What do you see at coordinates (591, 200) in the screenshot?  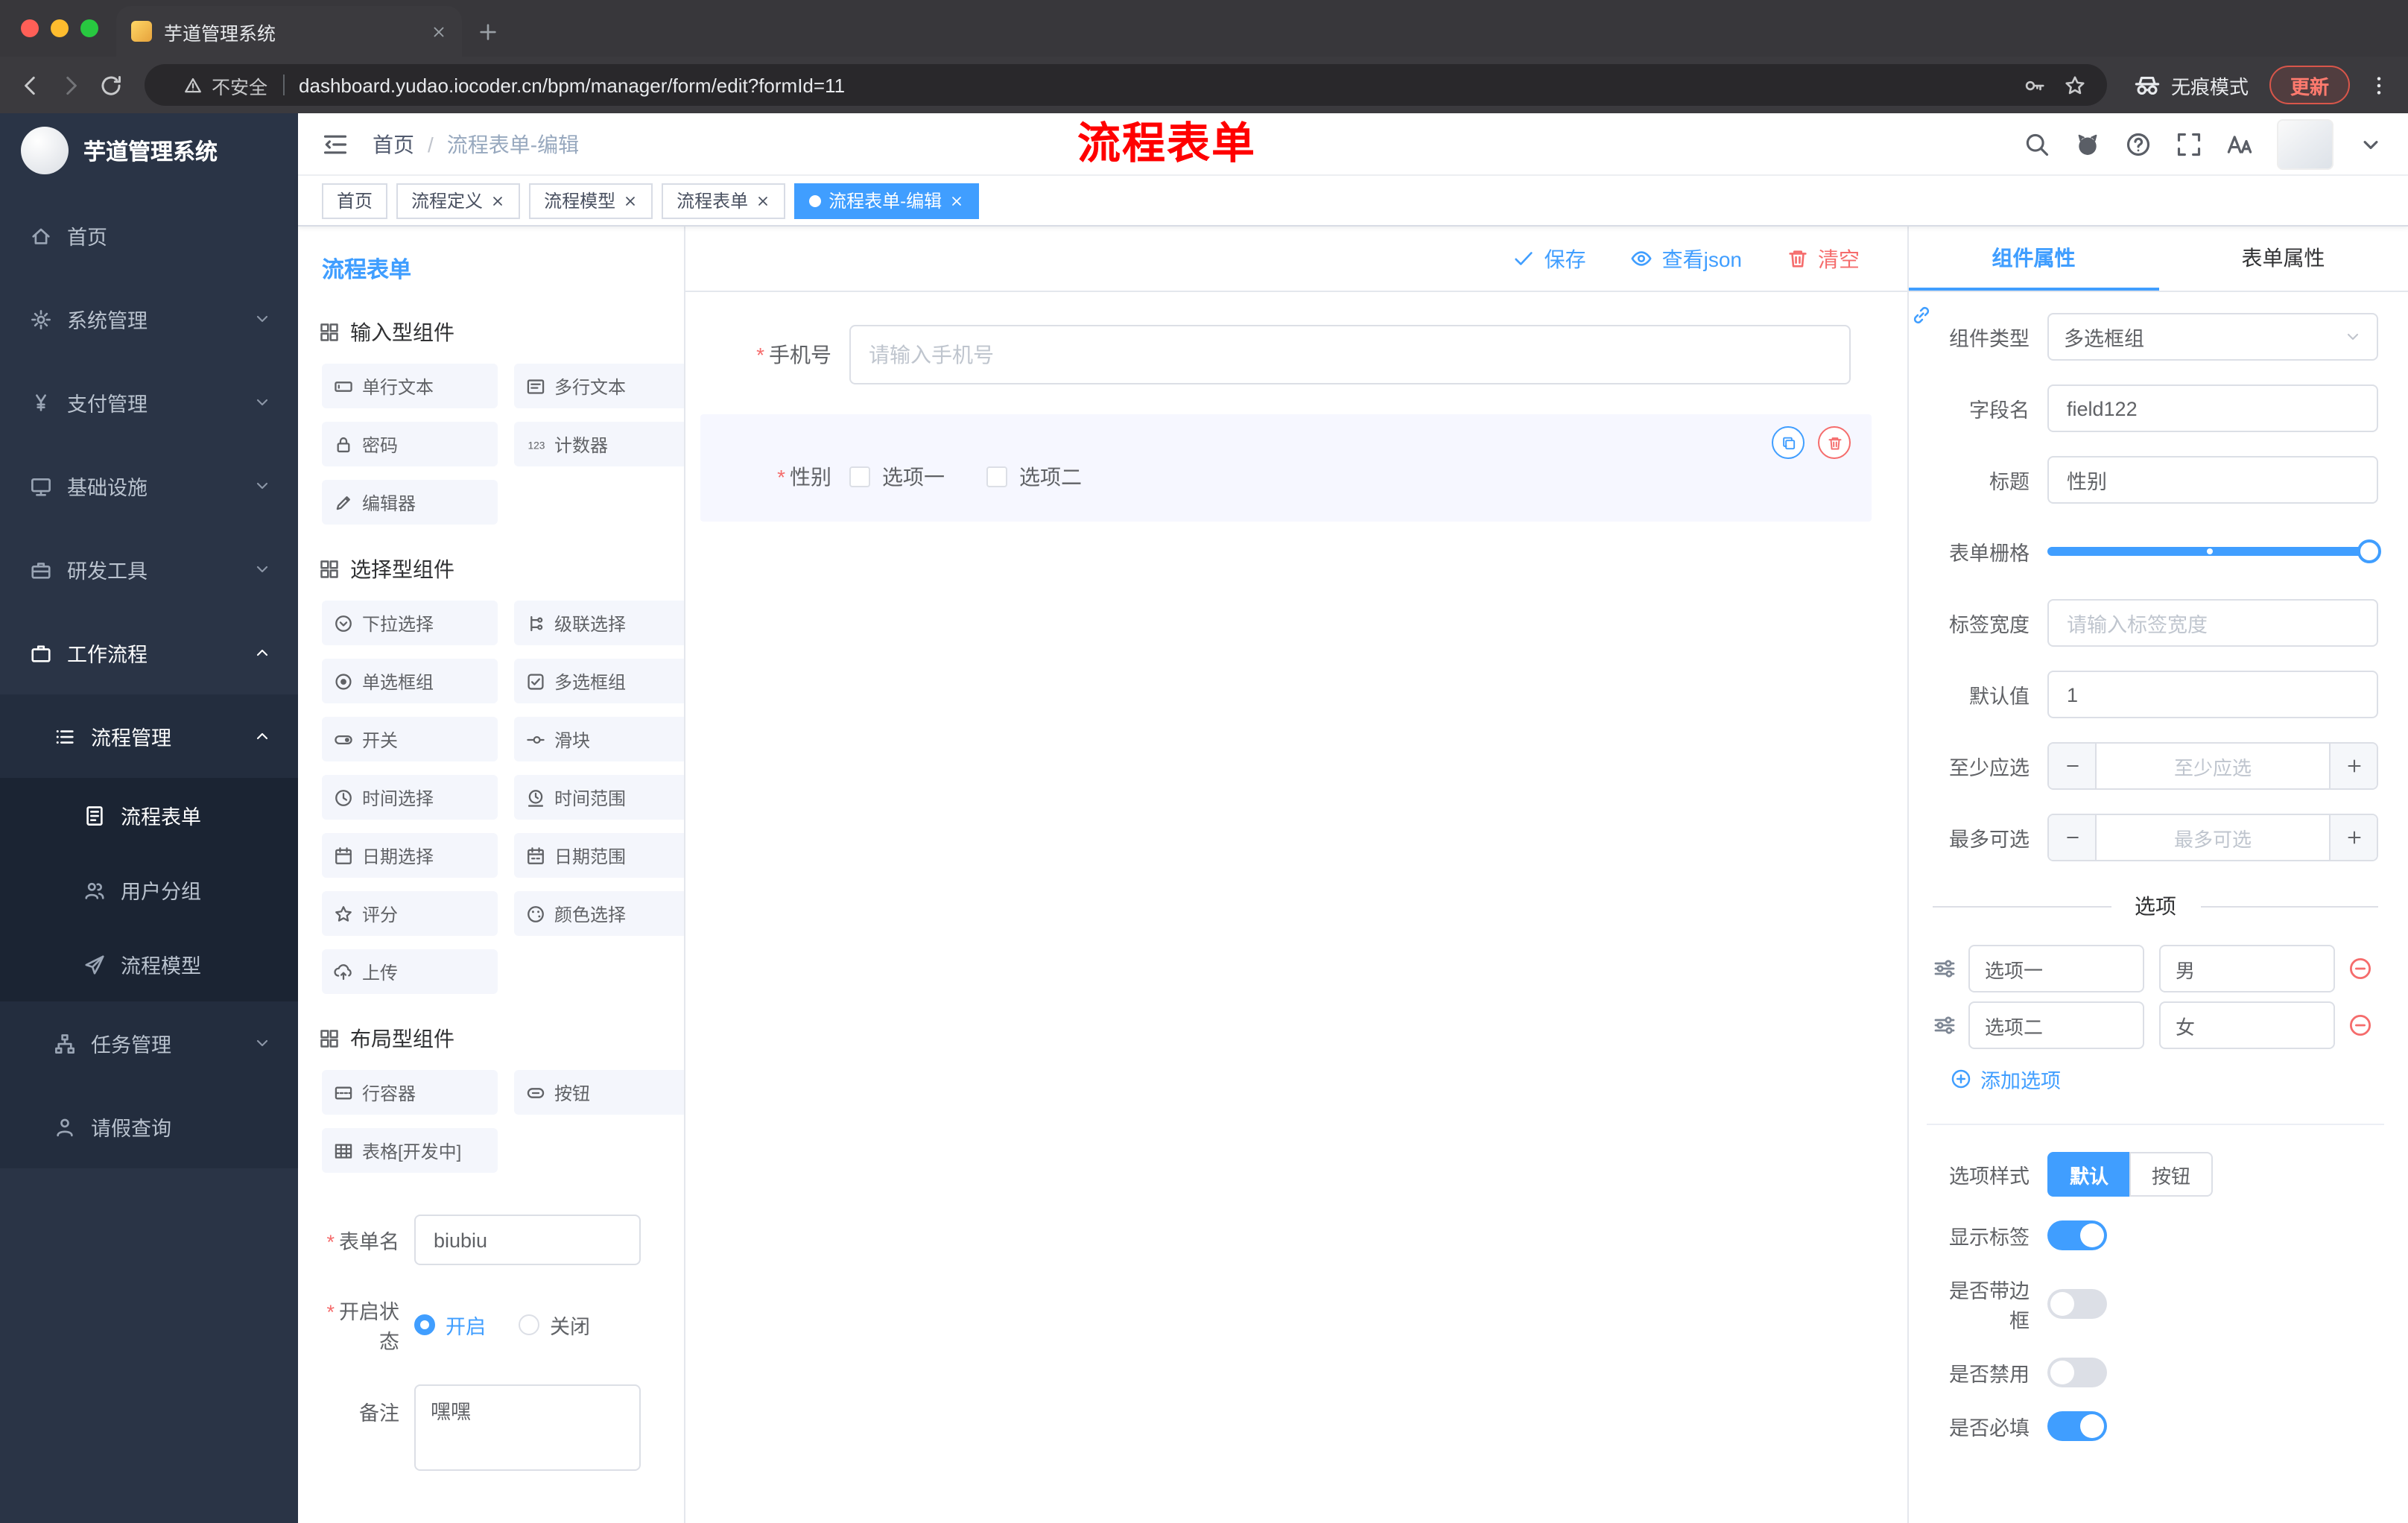 I see `tags-view-item: 流程模型` at bounding box center [591, 200].